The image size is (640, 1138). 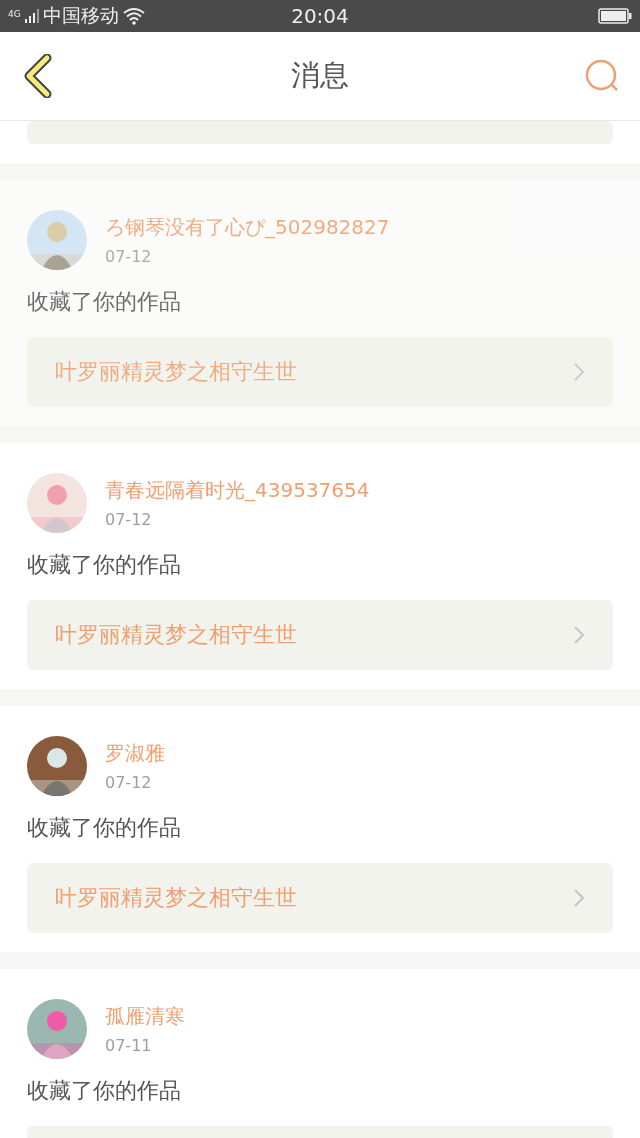 What do you see at coordinates (320, 75) in the screenshot?
I see `page-title: 消息` at bounding box center [320, 75].